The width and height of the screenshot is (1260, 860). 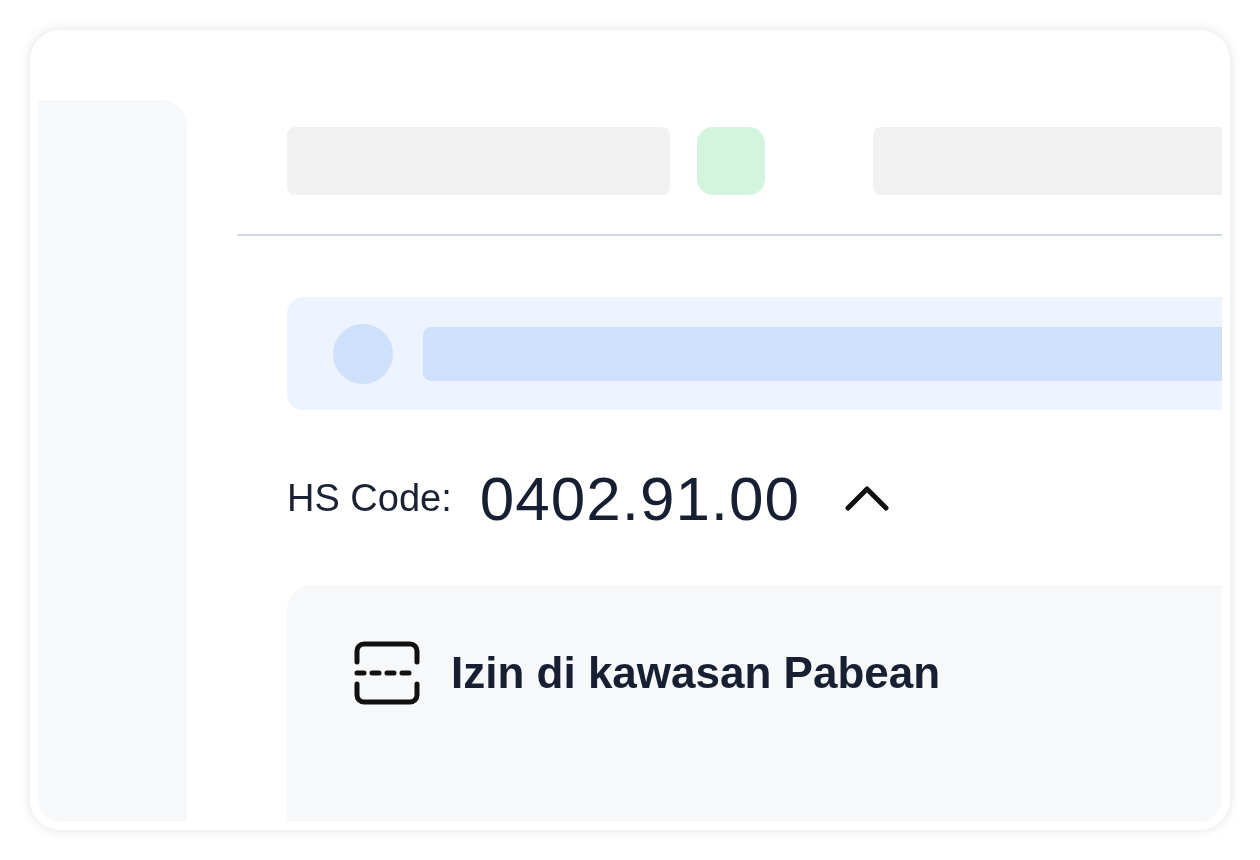 I want to click on hs-code-value: 0402.91.00, so click(x=640, y=498).